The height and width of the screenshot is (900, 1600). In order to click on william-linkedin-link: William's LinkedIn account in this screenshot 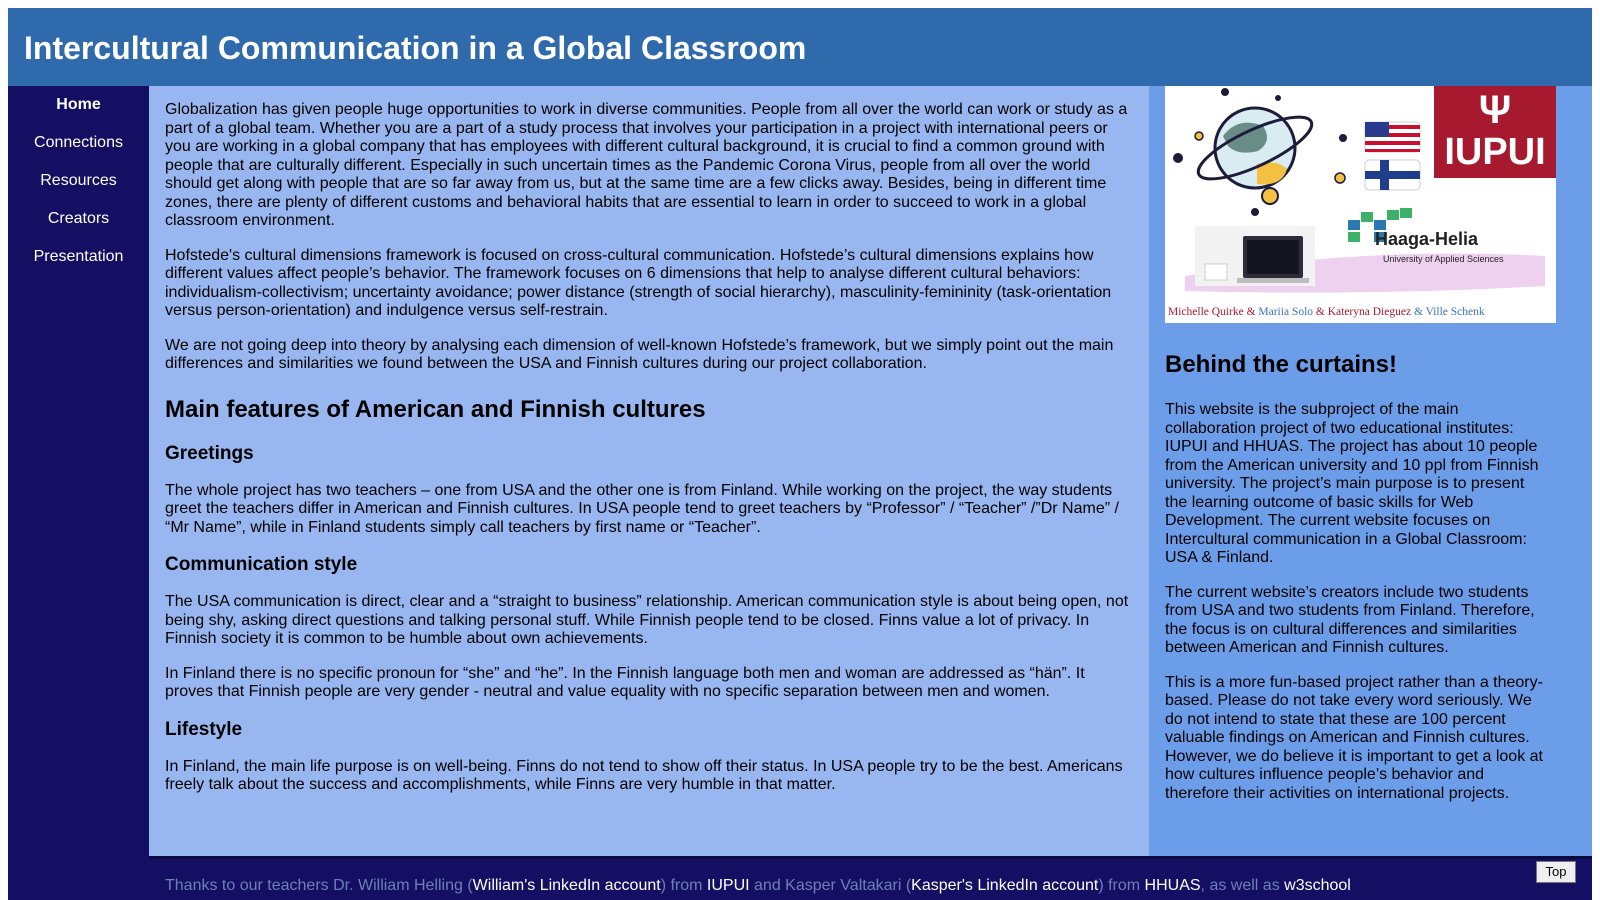, I will do `click(567, 885)`.